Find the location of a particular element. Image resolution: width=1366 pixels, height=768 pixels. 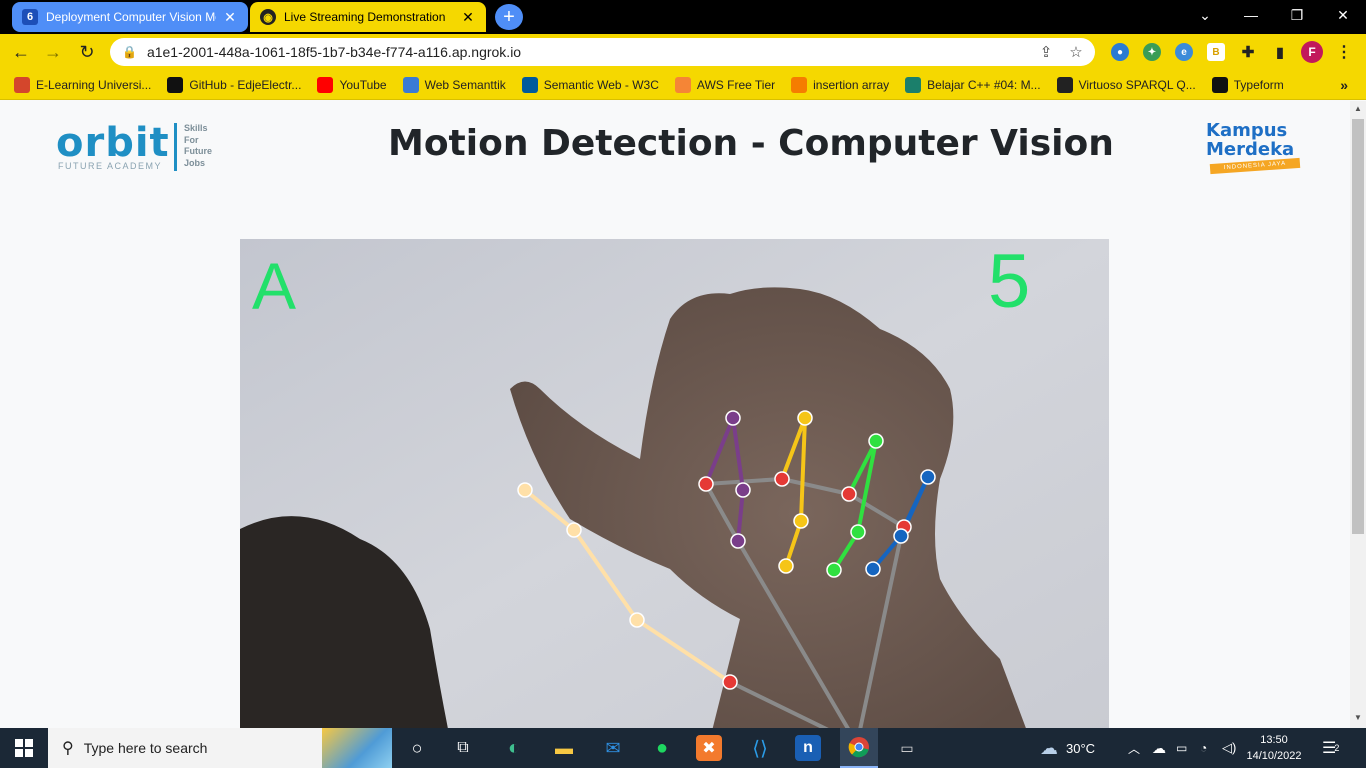

notification-center-icon: ☰ 2 is located at coordinates (1330, 748).